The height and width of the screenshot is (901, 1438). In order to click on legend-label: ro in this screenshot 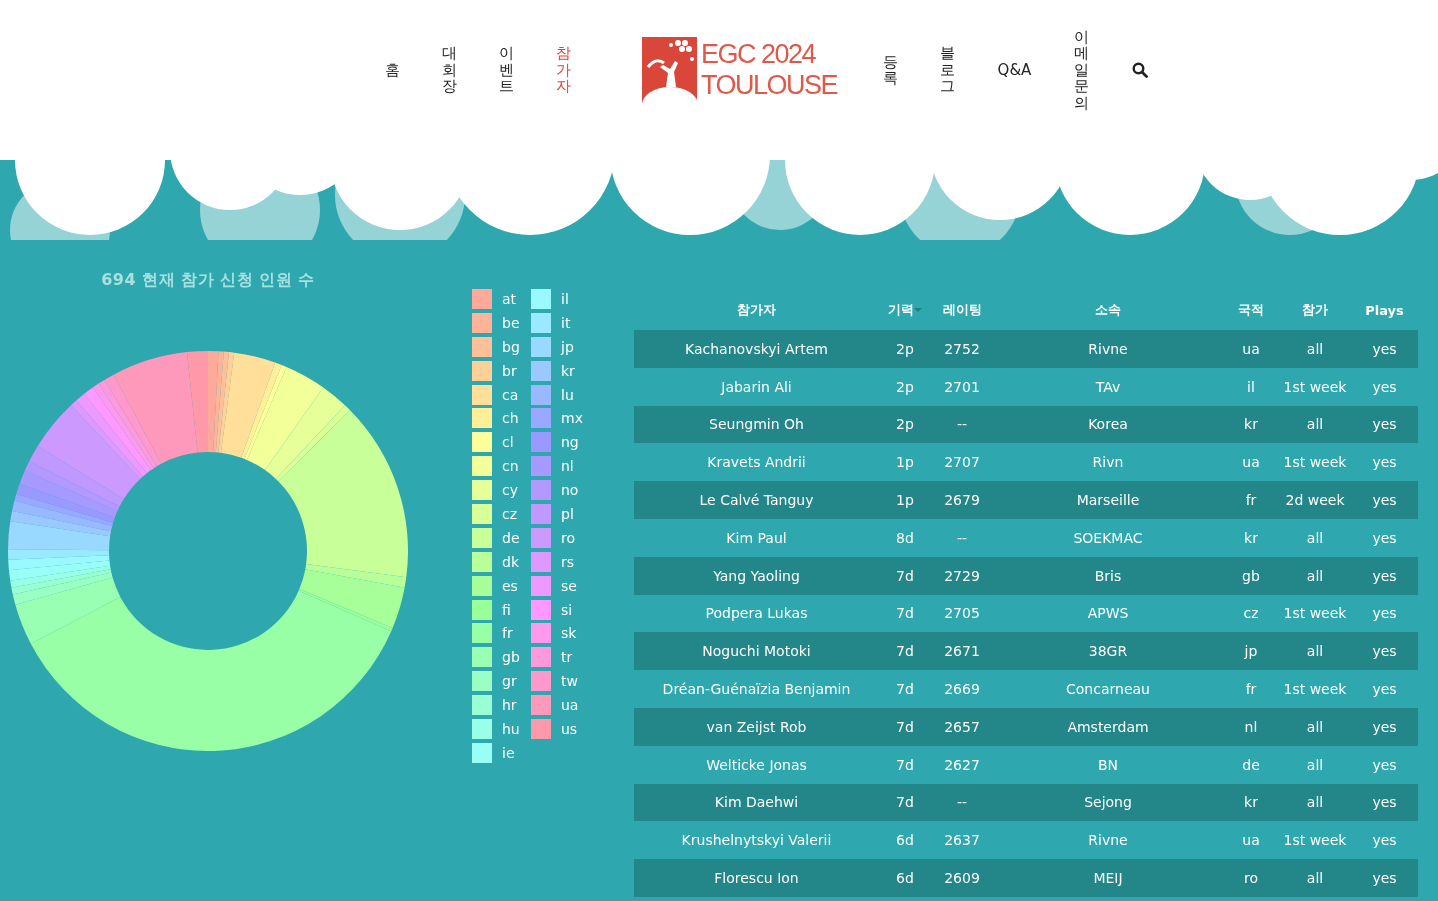, I will do `click(568, 537)`.